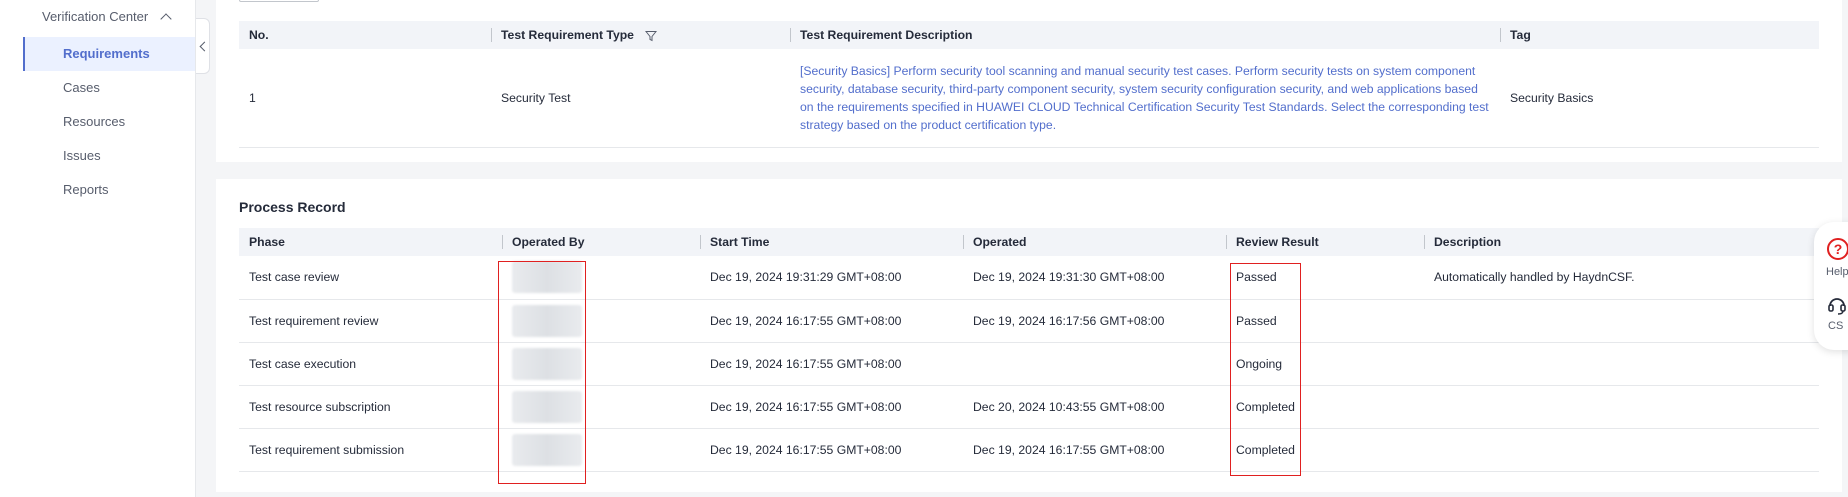 This screenshot has width=1848, height=497. I want to click on col-header-operated: Operated, so click(1094, 242).